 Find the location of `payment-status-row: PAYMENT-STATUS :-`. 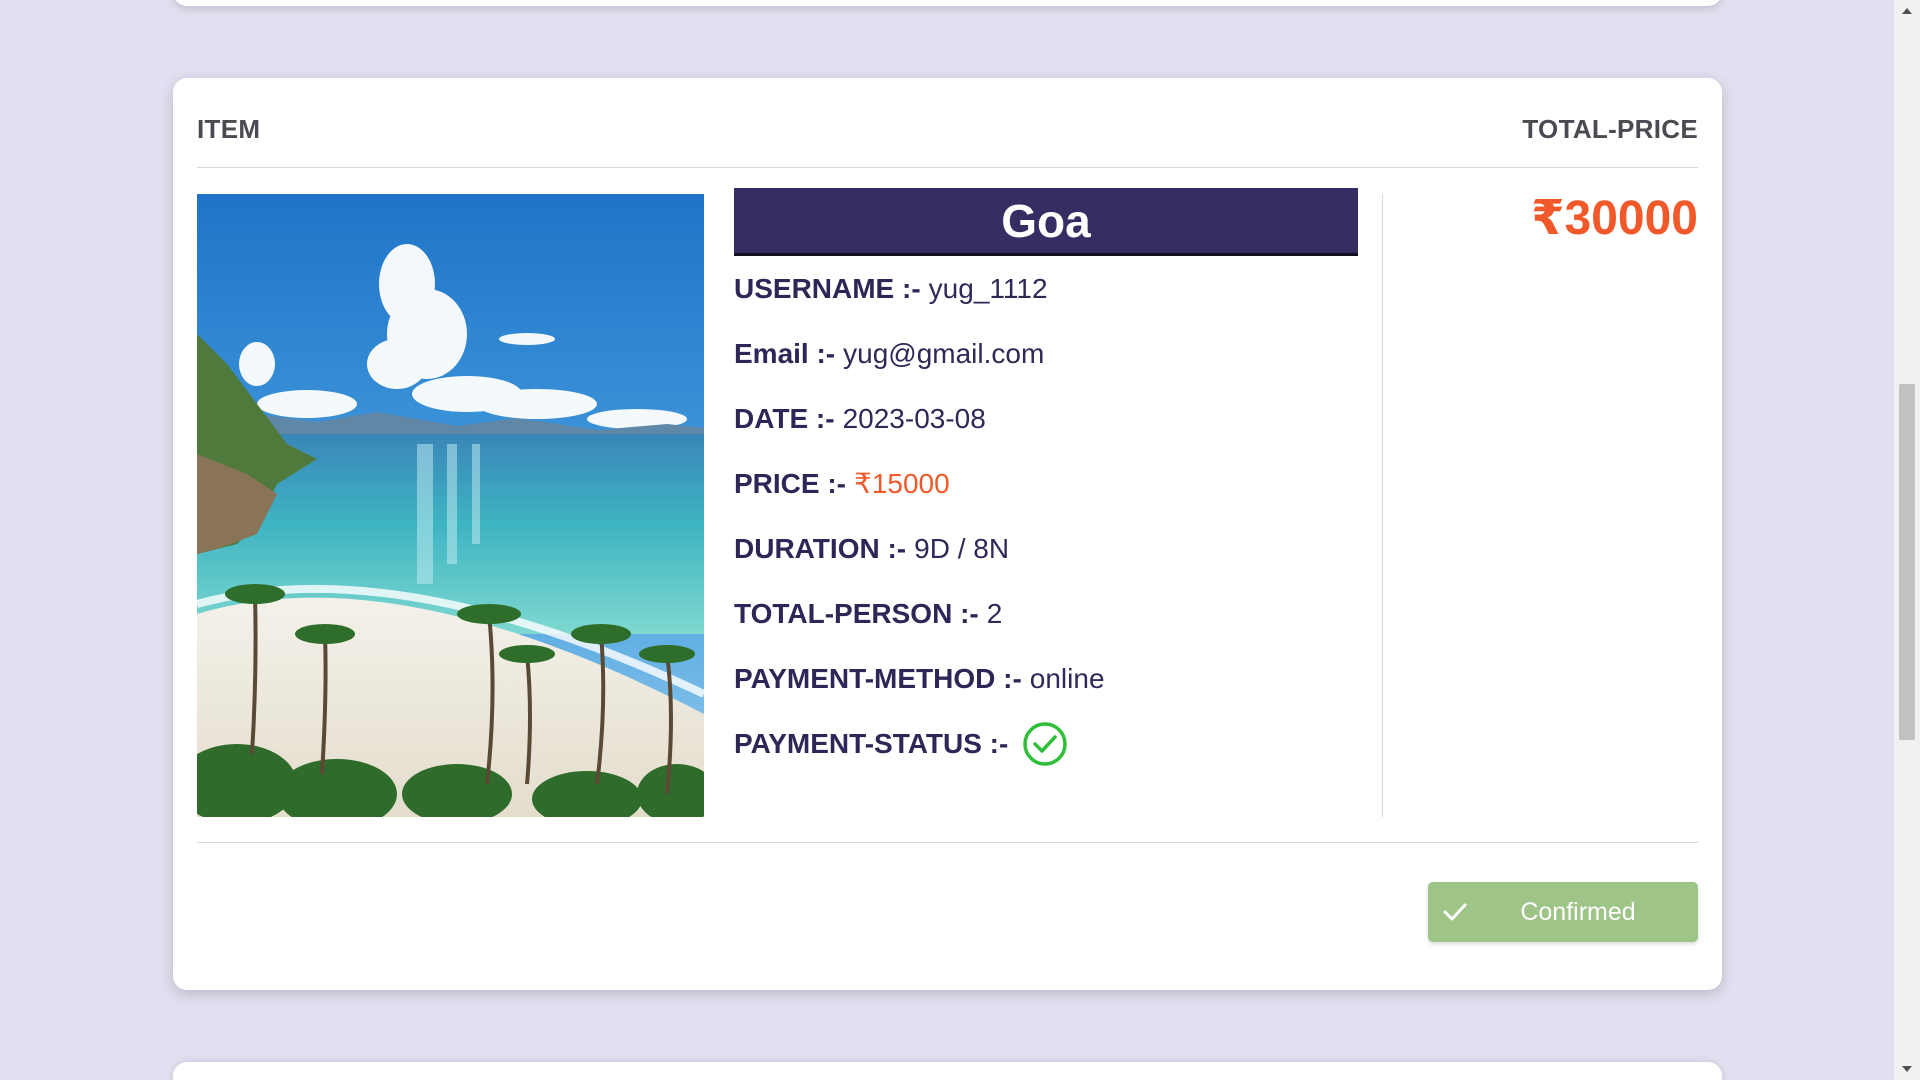

payment-status-row: PAYMENT-STATUS :- is located at coordinates (1046, 743).